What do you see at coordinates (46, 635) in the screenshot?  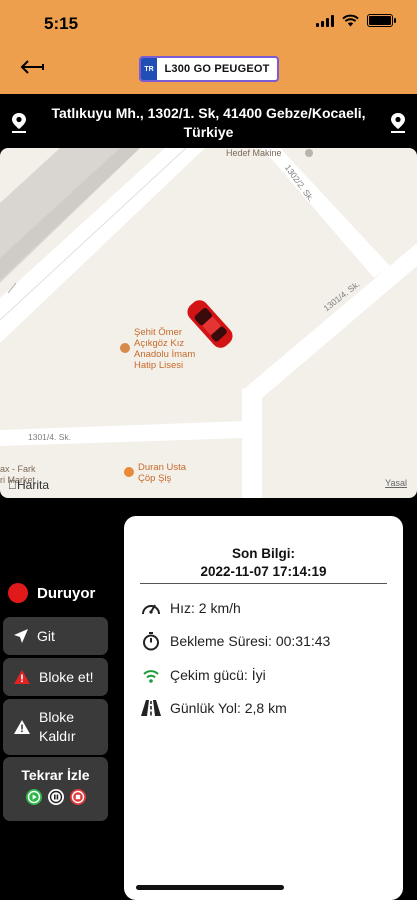 I see `go-button-label: Git` at bounding box center [46, 635].